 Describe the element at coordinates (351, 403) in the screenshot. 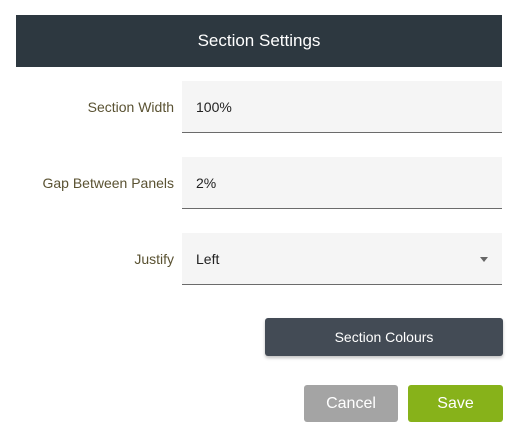

I see `cancel-button: Cancel` at that location.